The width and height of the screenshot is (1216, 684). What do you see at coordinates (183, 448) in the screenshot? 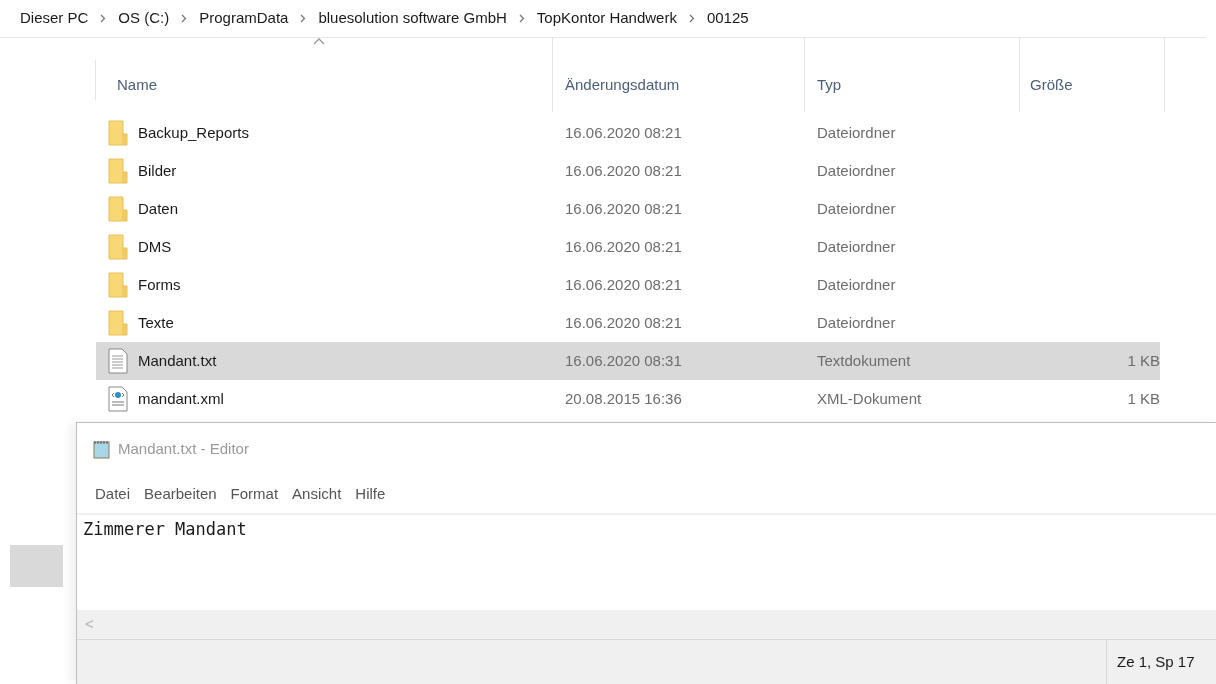
I see `window-title: Mandant.txt - Editor` at bounding box center [183, 448].